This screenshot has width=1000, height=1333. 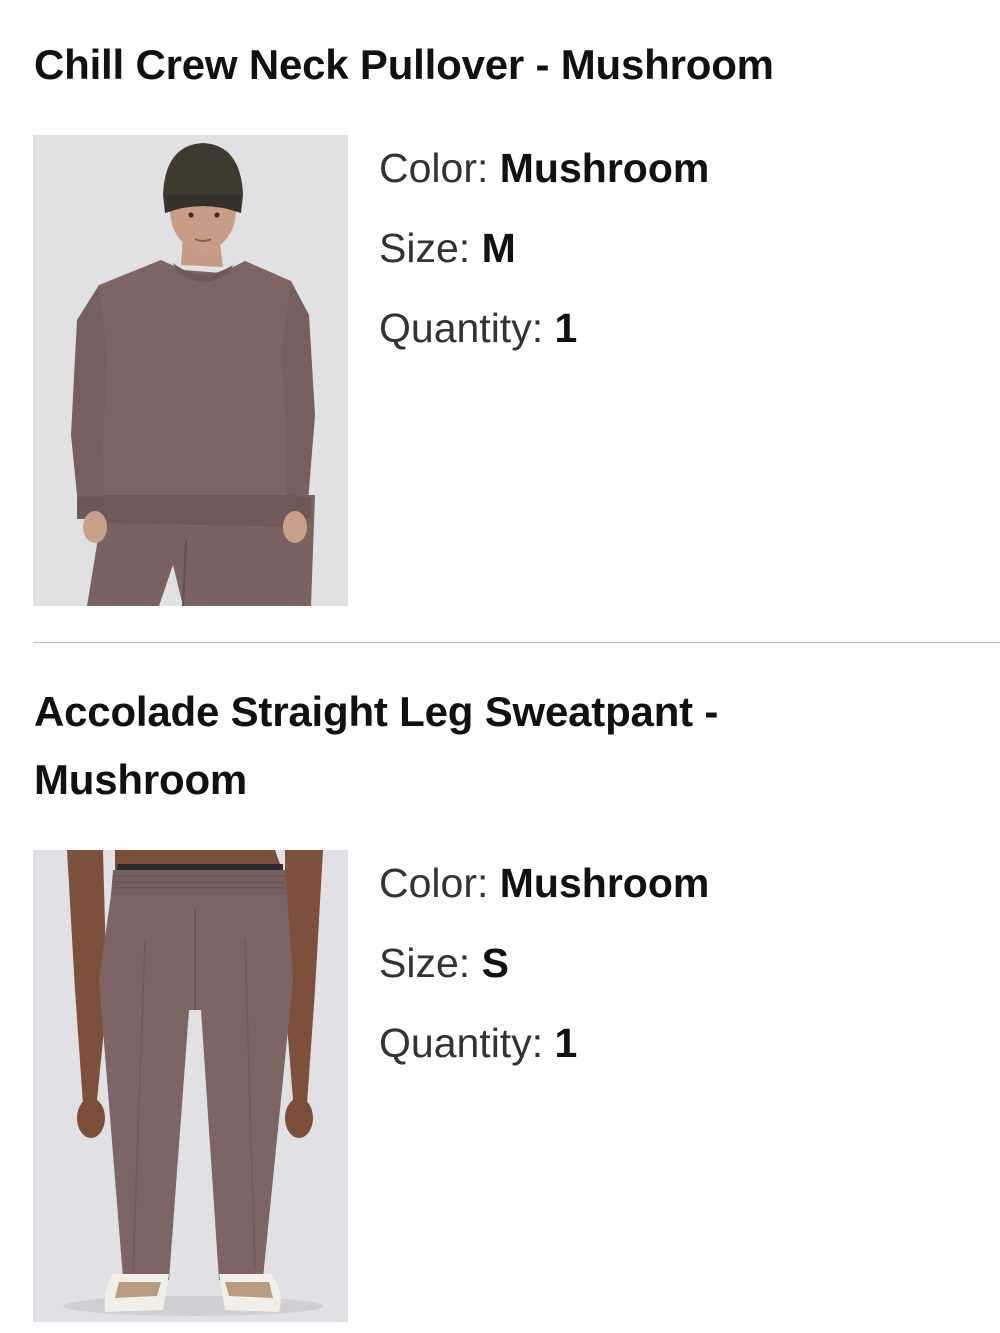 I want to click on sweatpant-photo-icon, so click(x=190, y=1086).